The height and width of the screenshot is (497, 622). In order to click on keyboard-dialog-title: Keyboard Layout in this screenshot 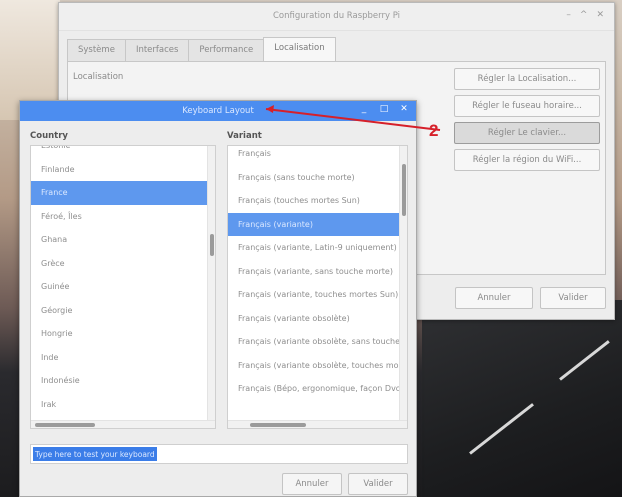, I will do `click(218, 111)`.